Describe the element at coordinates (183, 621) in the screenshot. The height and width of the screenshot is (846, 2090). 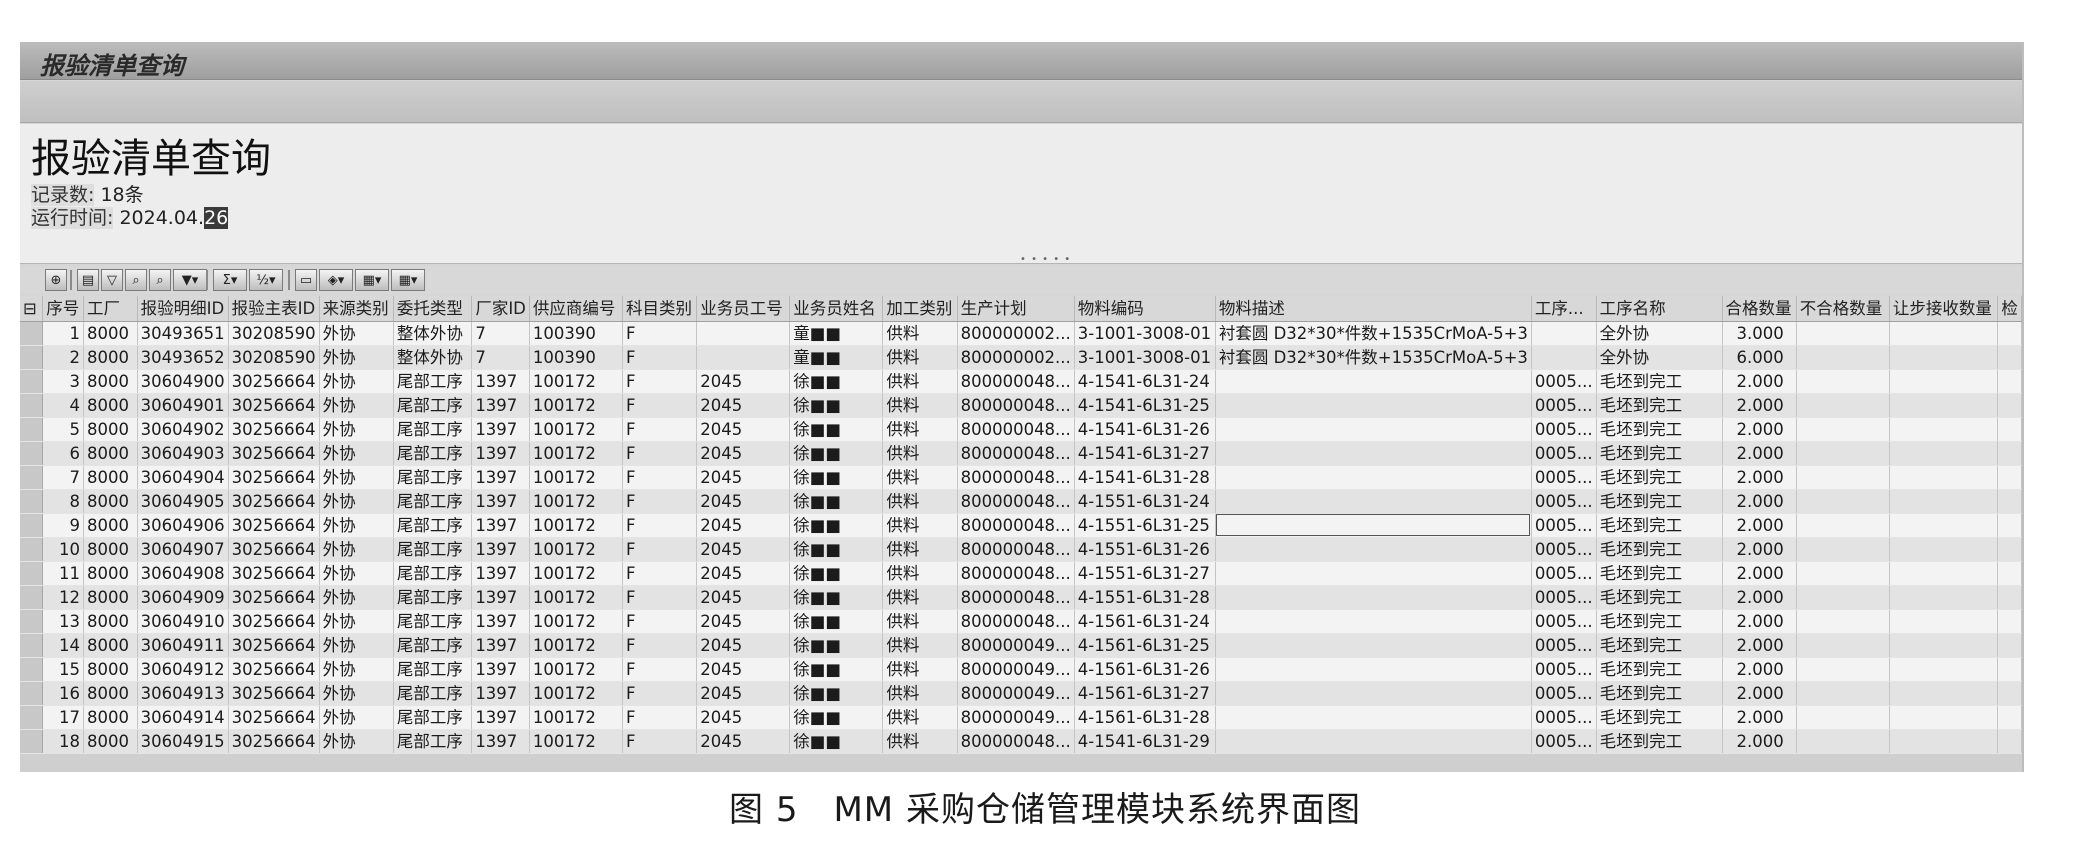
I see `table-cell: 30604910` at that location.